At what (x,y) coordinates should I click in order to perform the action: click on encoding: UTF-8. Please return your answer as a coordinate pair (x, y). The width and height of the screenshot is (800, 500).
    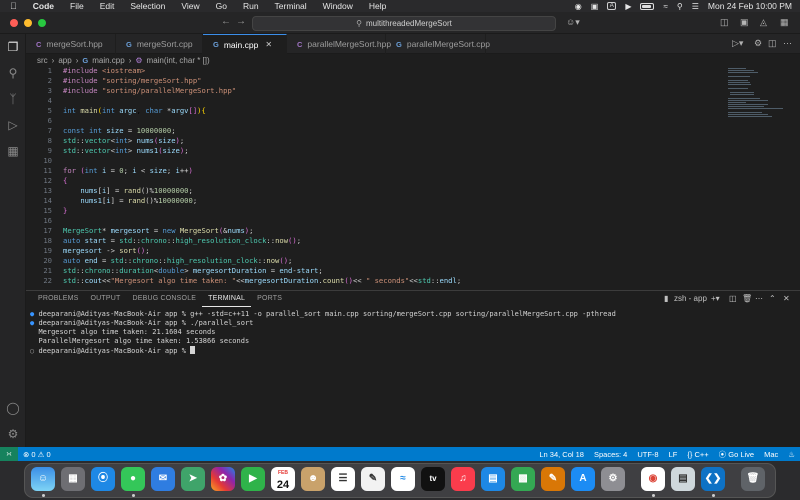
    Looking at the image, I should click on (647, 454).